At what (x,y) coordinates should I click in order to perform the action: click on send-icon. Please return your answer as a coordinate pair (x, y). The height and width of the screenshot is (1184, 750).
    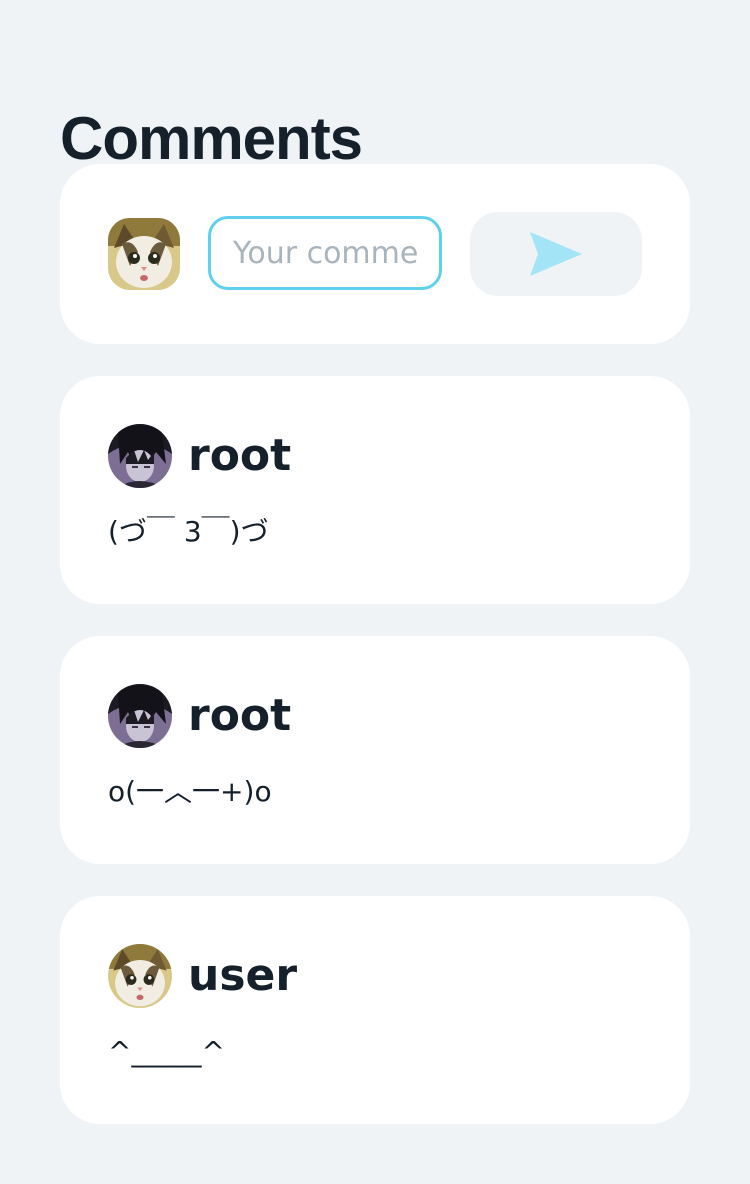
    Looking at the image, I should click on (556, 254).